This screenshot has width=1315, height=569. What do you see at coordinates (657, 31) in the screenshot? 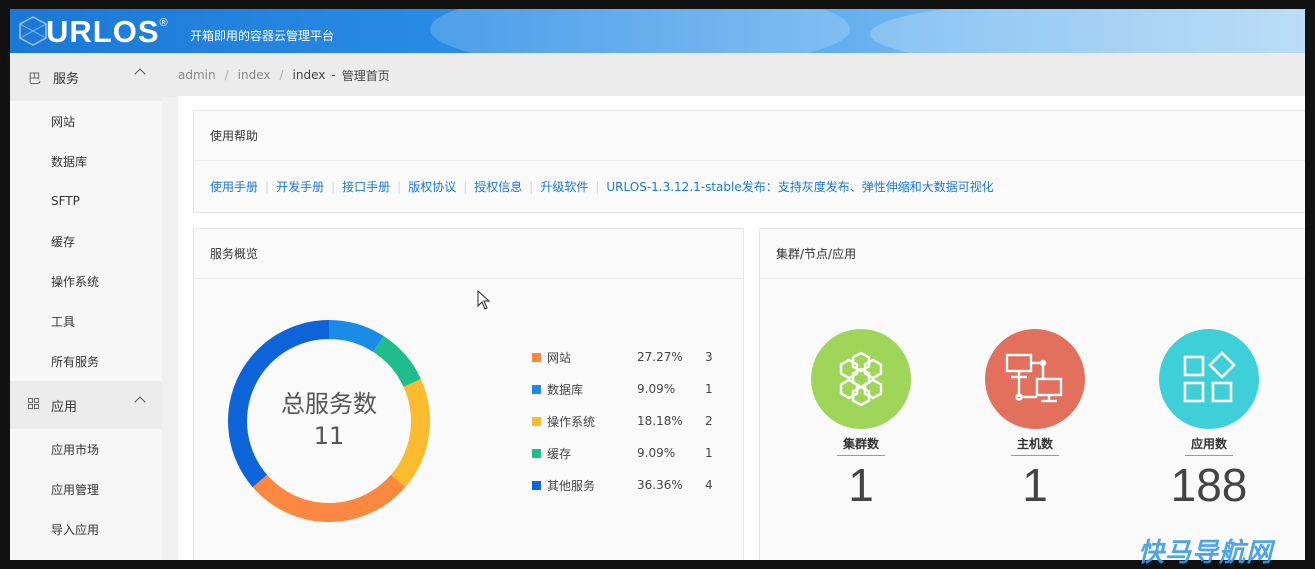
I see `top-header: URLOS® 开箱即用的容器云管理平台` at bounding box center [657, 31].